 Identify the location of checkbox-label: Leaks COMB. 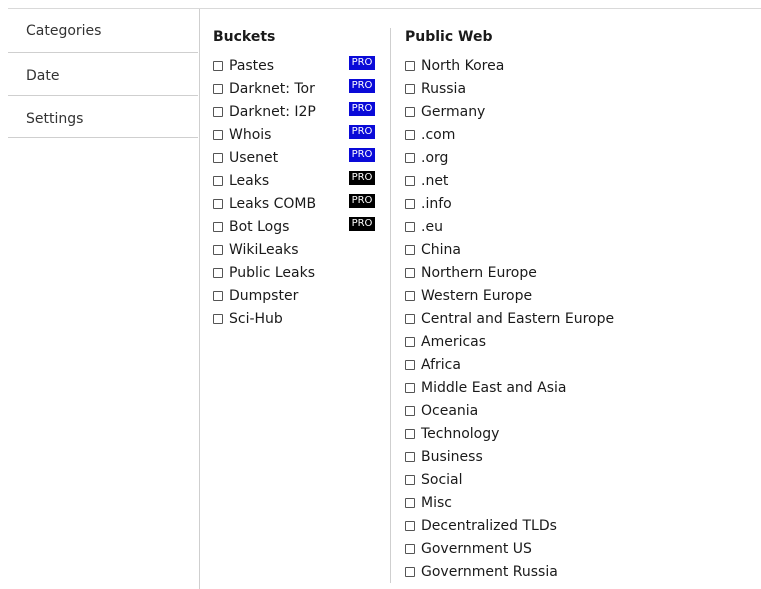
(273, 204).